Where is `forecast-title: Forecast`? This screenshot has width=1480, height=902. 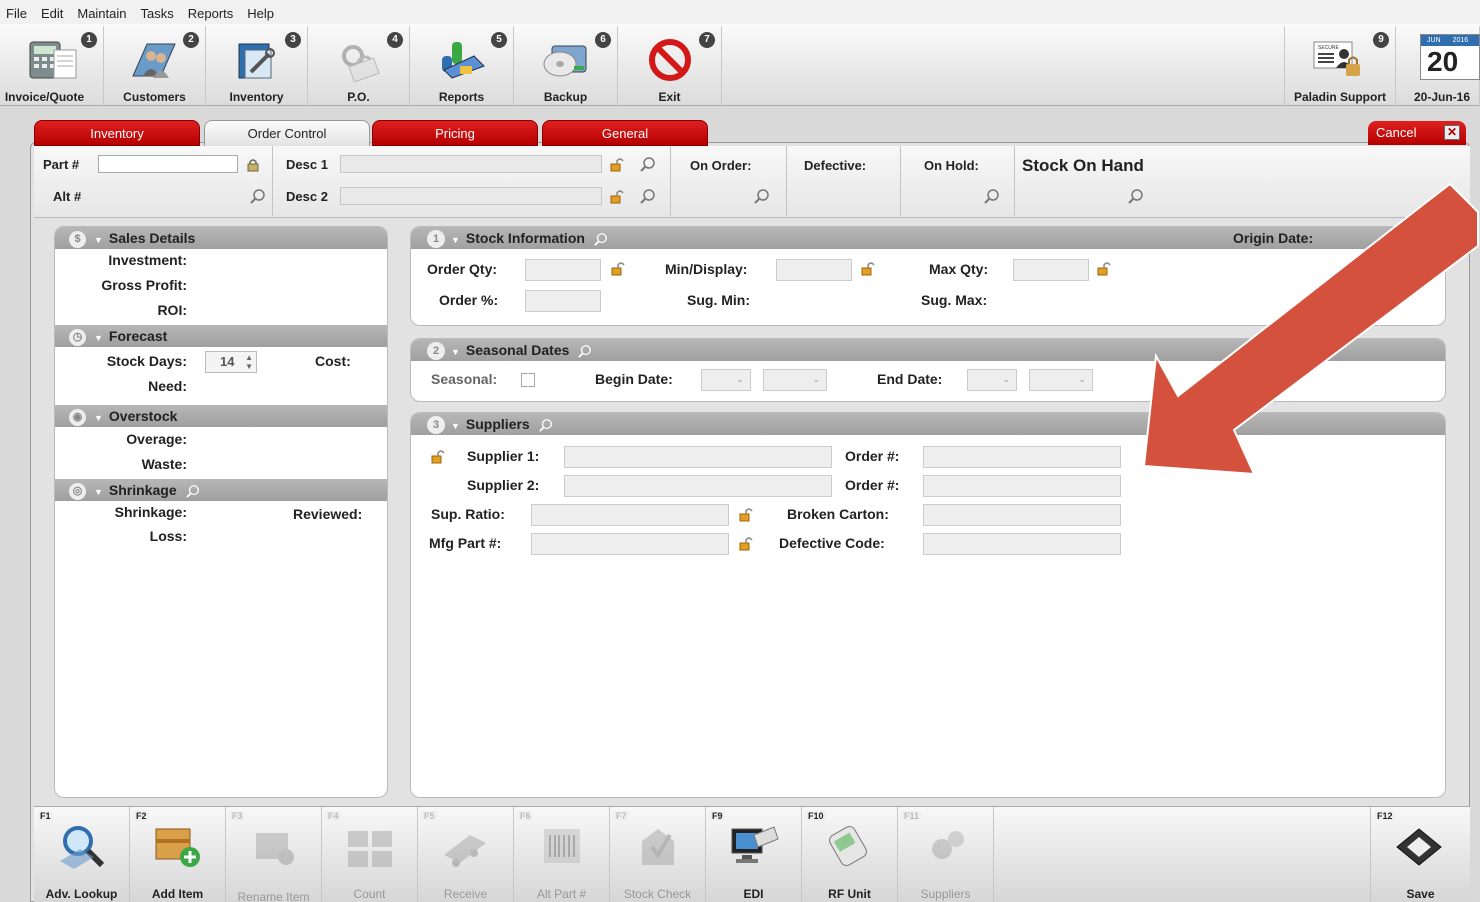 forecast-title: Forecast is located at coordinates (138, 336).